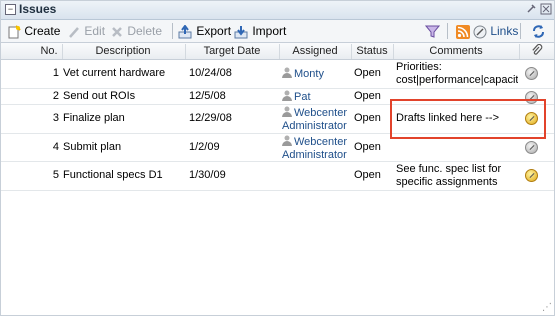 This screenshot has height=316, width=555. I want to click on column-header-no: No., so click(49, 51).